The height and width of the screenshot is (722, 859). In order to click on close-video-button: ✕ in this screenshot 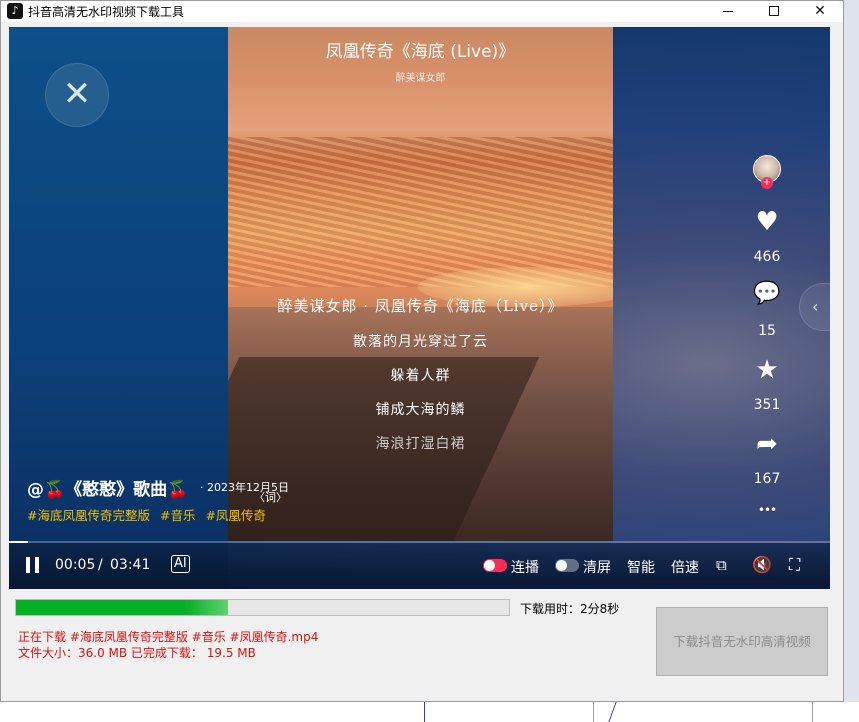, I will do `click(77, 95)`.